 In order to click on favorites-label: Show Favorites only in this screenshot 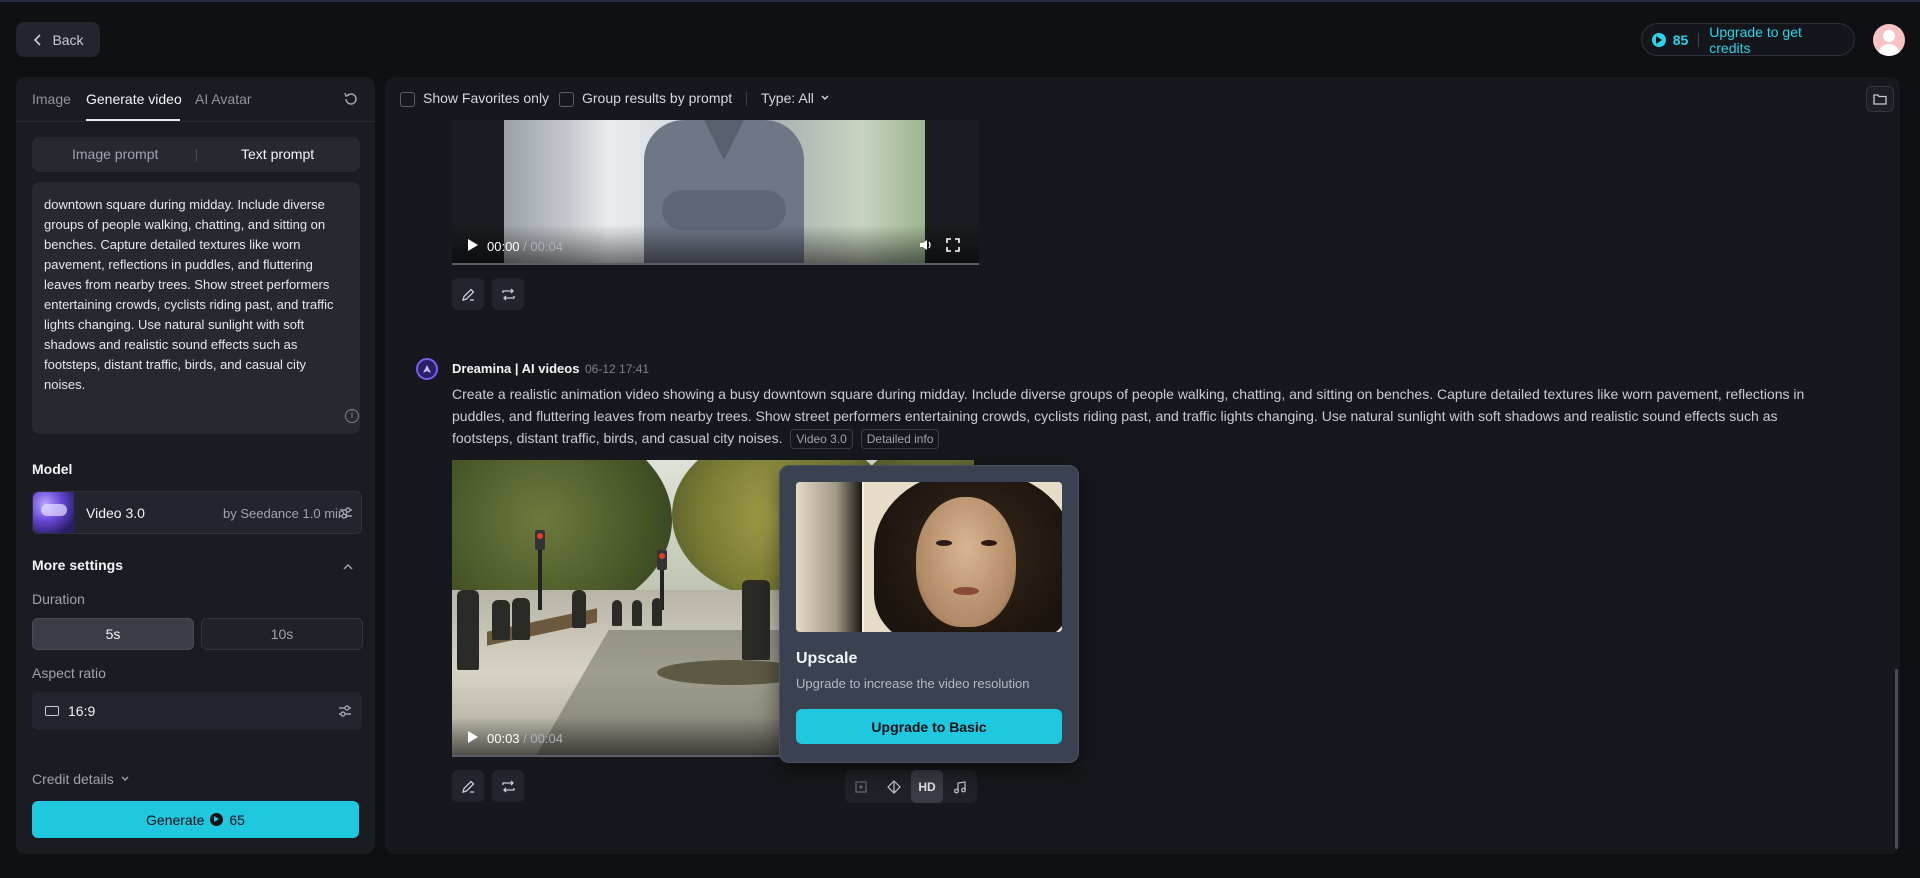, I will do `click(486, 98)`.